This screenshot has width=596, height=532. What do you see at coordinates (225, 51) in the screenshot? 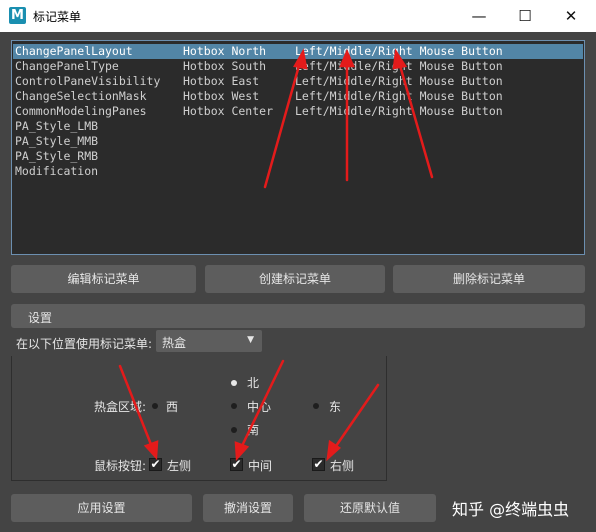
I see `menu-location: Hotbox North` at bounding box center [225, 51].